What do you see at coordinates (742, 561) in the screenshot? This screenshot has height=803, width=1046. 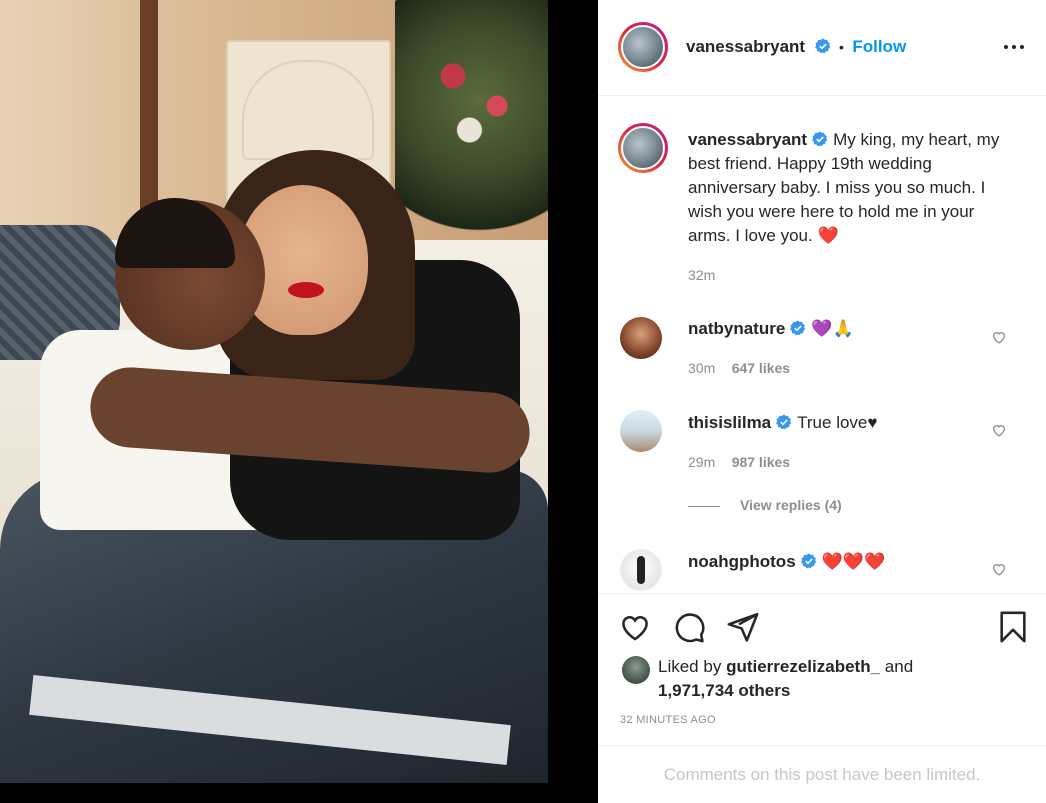 I see `comment-username: noahgphotos` at bounding box center [742, 561].